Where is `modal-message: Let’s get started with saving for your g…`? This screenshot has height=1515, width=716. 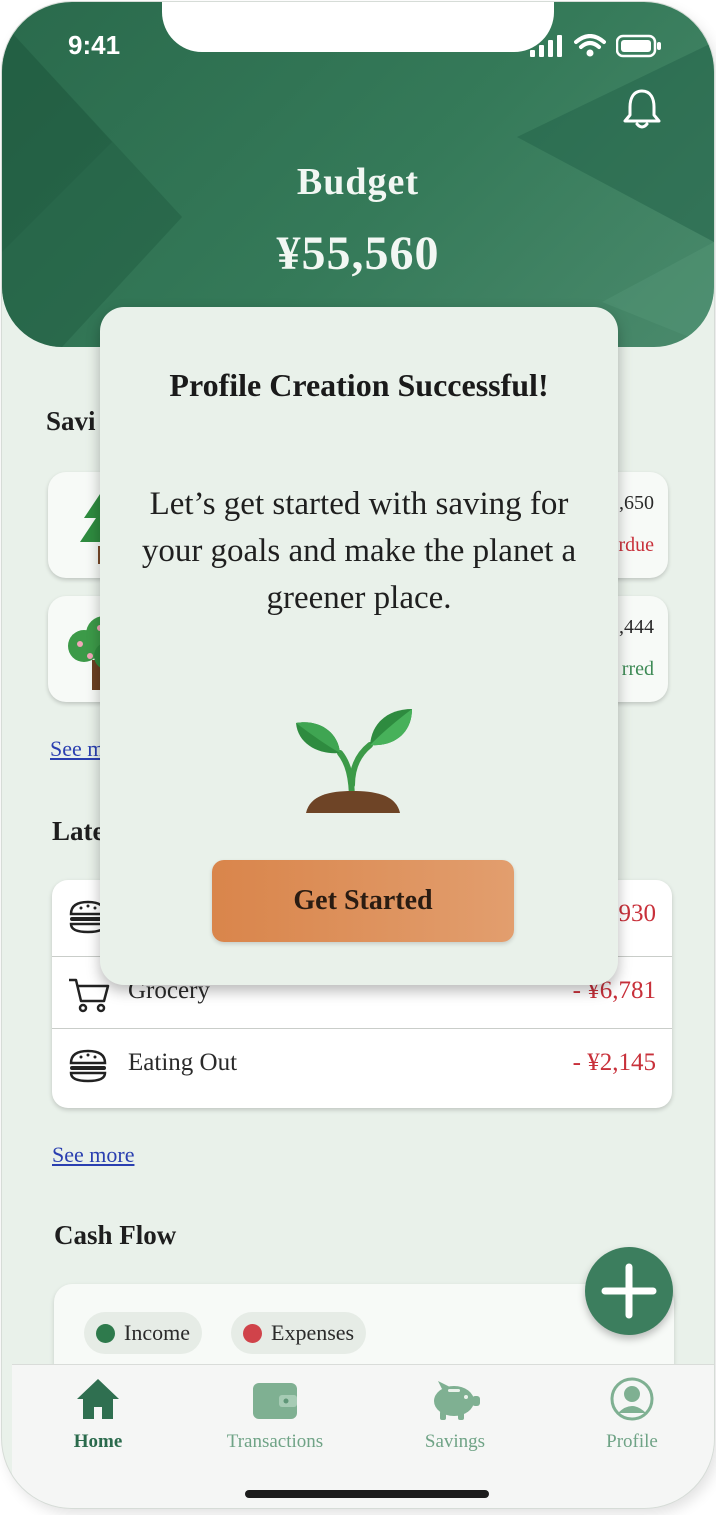 modal-message: Let’s get started with saving for your g… is located at coordinates (359, 551).